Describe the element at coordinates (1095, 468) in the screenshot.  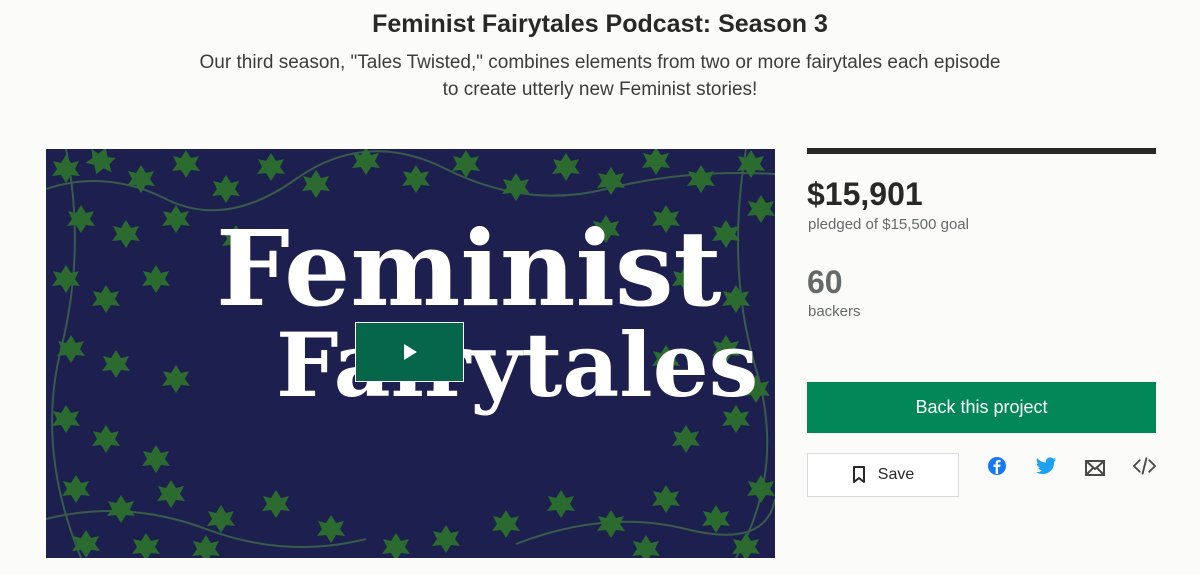
I see `email-icon` at that location.